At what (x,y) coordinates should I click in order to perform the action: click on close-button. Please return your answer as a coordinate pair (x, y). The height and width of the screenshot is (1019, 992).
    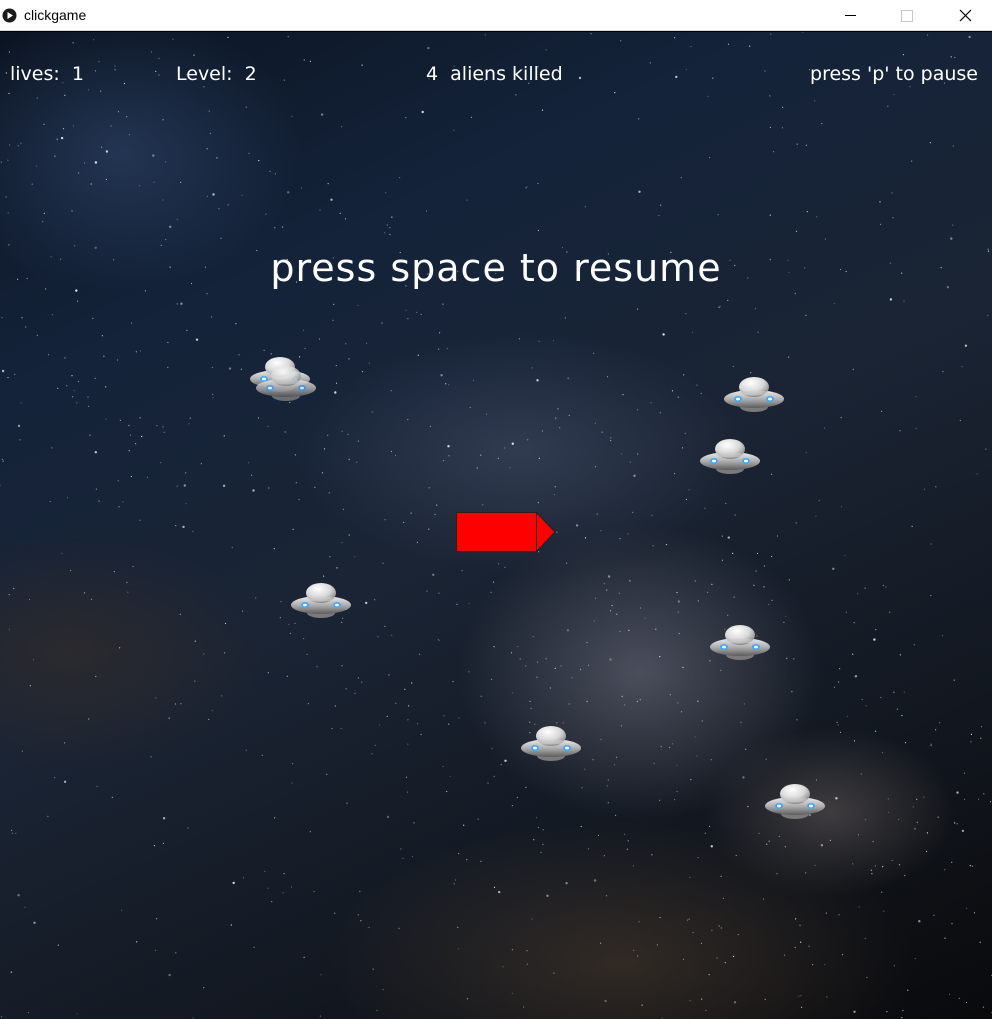
    Looking at the image, I should click on (963, 15).